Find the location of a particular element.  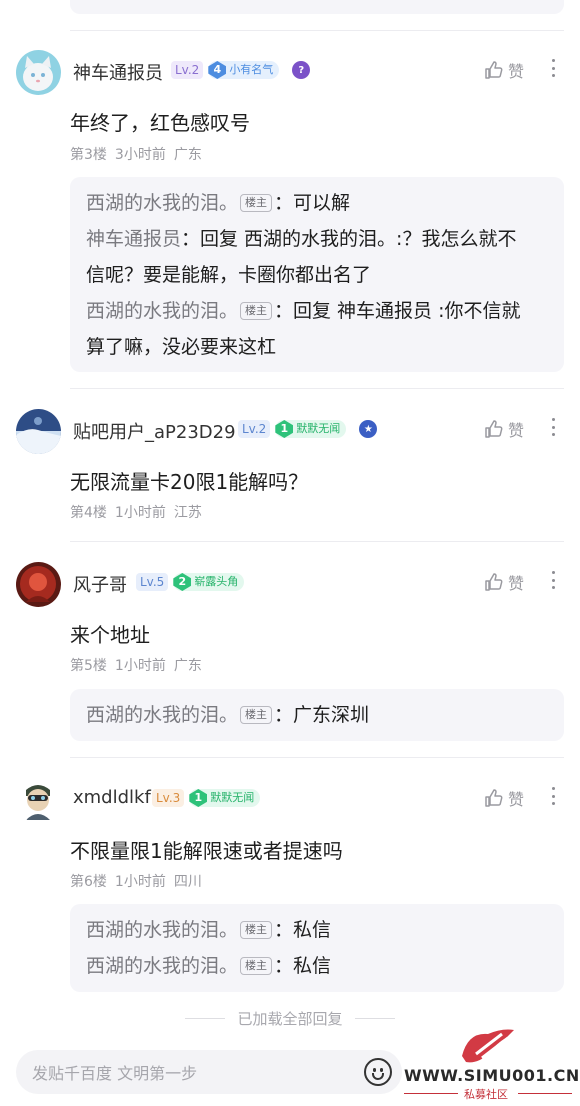

user-badges: Lv.2 4 小有名气 ? is located at coordinates (241, 70).